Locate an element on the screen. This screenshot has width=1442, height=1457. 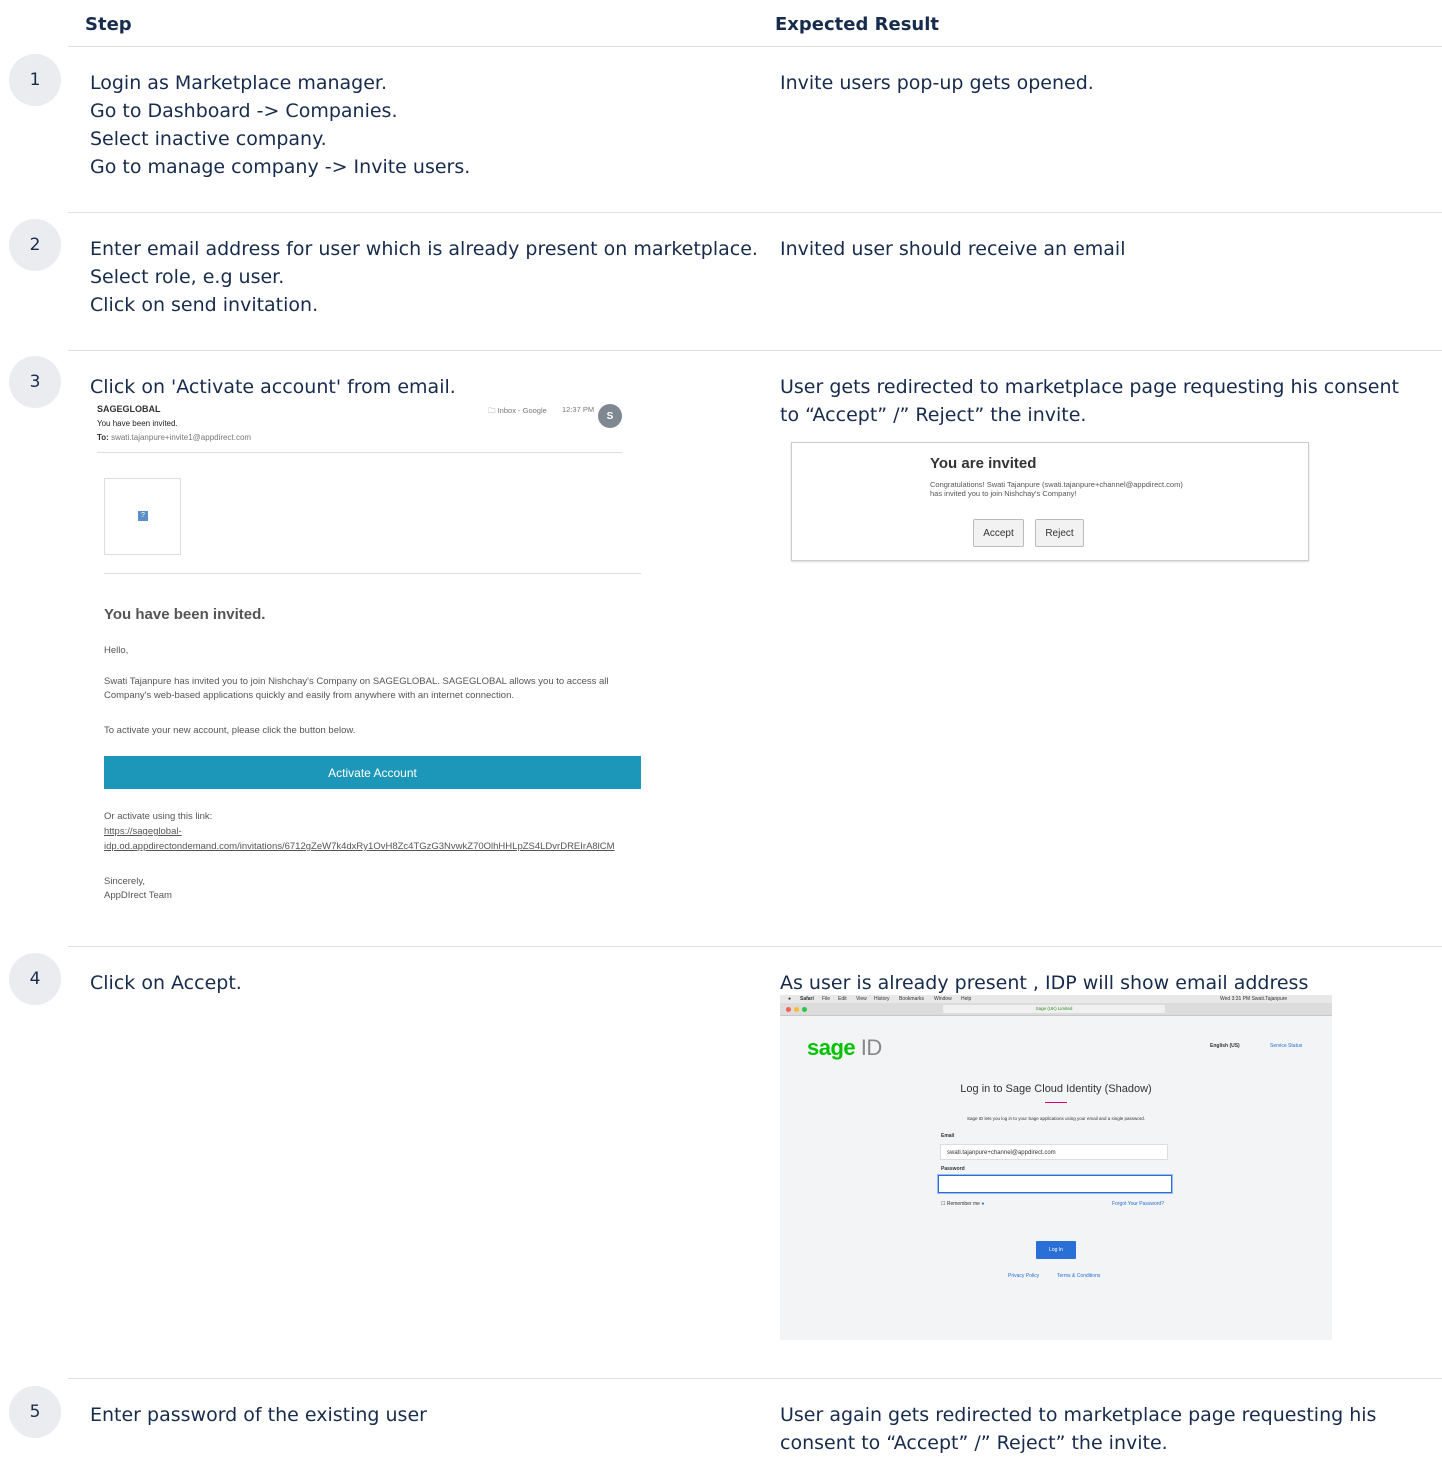
header-step: Step is located at coordinates (108, 24).